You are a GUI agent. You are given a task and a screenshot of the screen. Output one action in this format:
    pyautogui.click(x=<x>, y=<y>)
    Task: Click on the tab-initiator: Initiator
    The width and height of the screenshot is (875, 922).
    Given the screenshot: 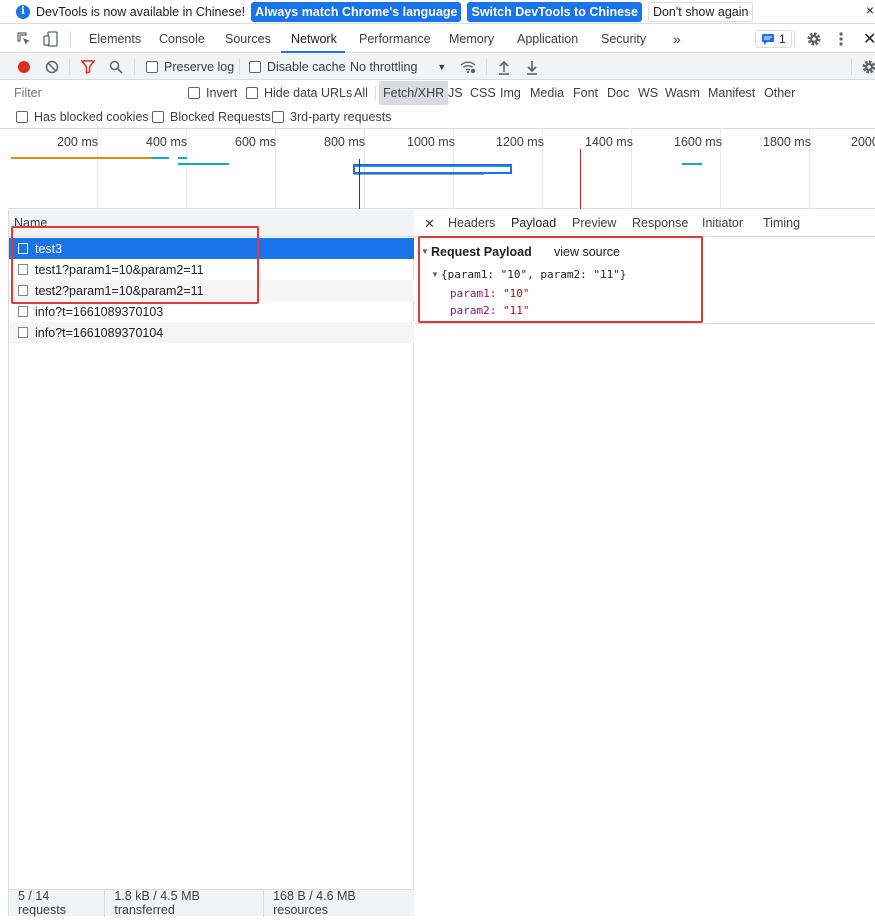 What is the action you would take?
    pyautogui.click(x=722, y=223)
    